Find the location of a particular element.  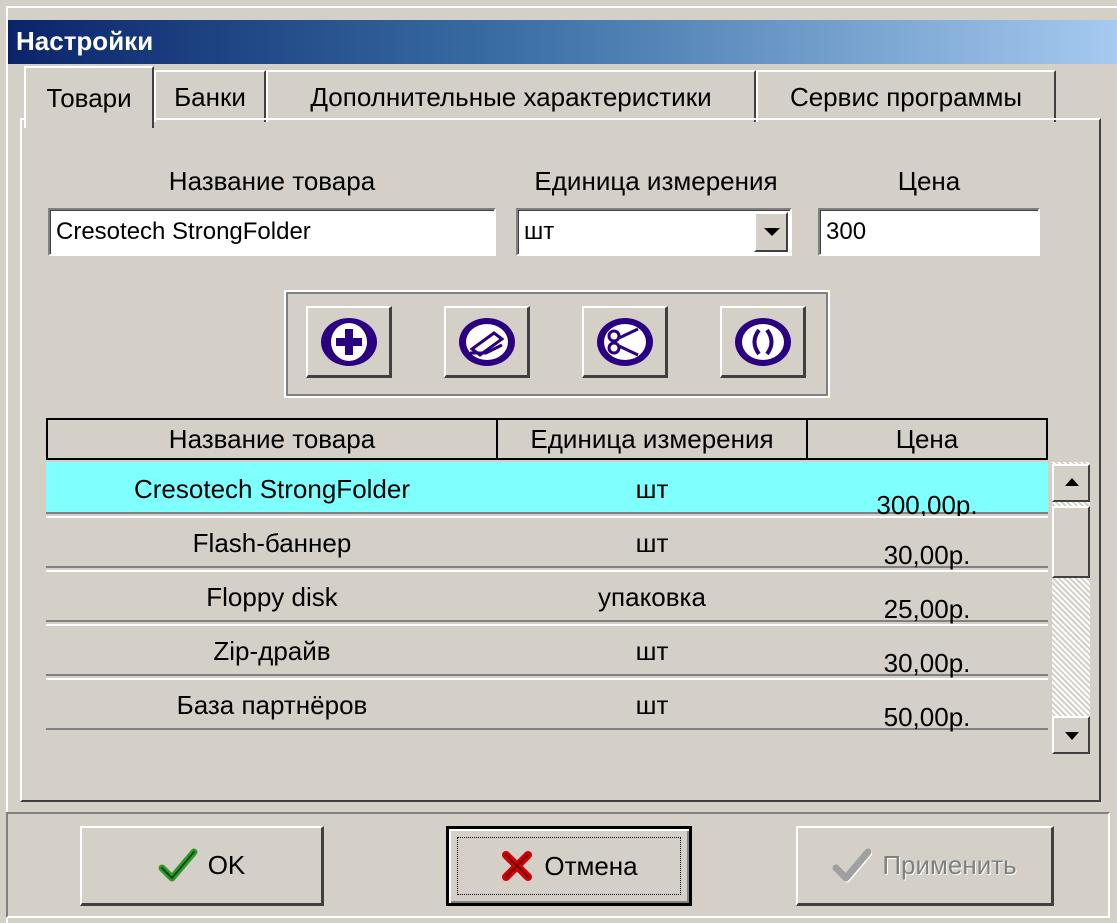

window-title: Настройки is located at coordinates (85, 41).